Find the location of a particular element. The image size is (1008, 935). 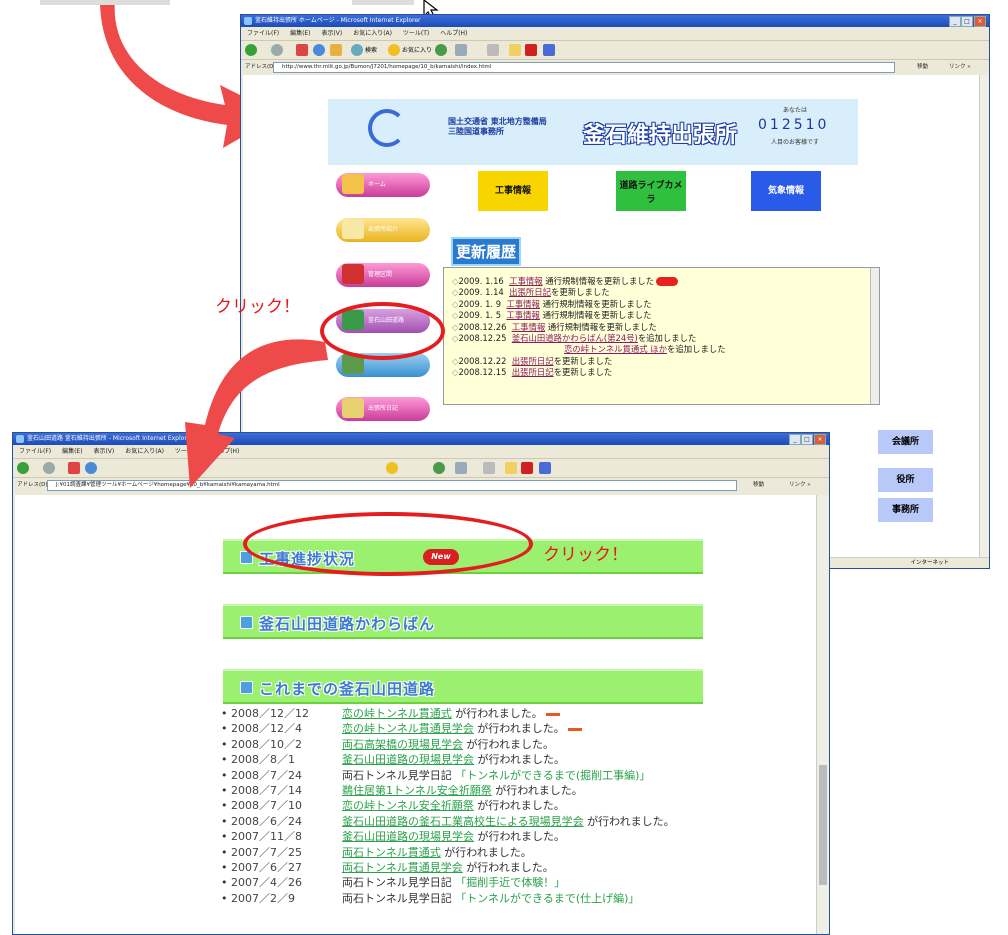

address-label: アドレス(D) is located at coordinates (32, 485).